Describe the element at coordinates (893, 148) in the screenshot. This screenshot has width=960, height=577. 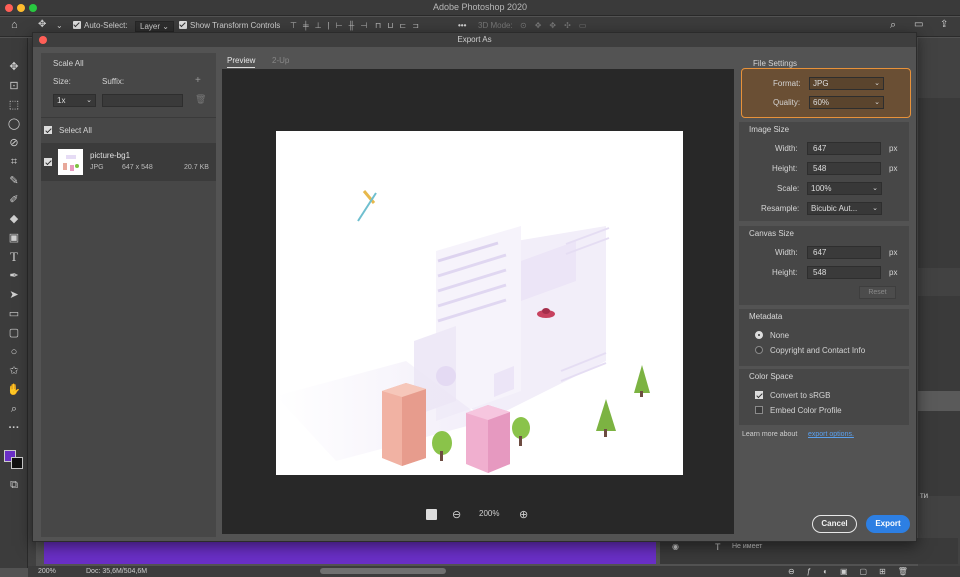
I see `image-width-unit: px` at that location.